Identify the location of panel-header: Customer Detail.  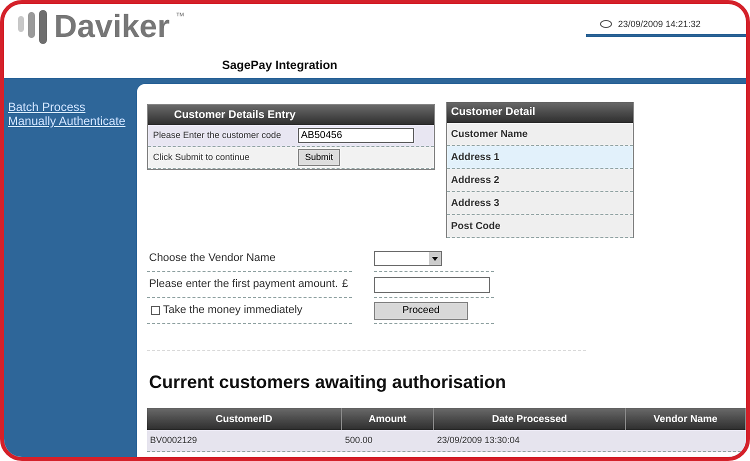
(540, 112).